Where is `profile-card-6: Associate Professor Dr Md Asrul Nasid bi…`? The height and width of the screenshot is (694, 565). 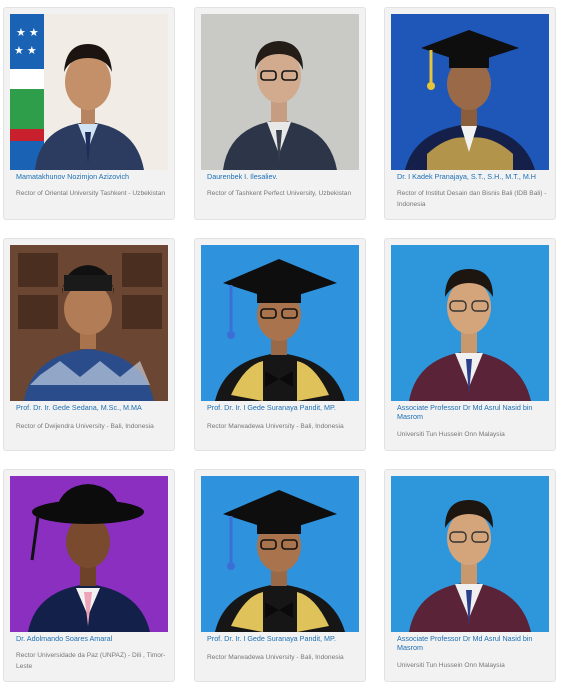
profile-card-6: Associate Professor Dr Md Asrul Nasid bi… is located at coordinates (470, 344).